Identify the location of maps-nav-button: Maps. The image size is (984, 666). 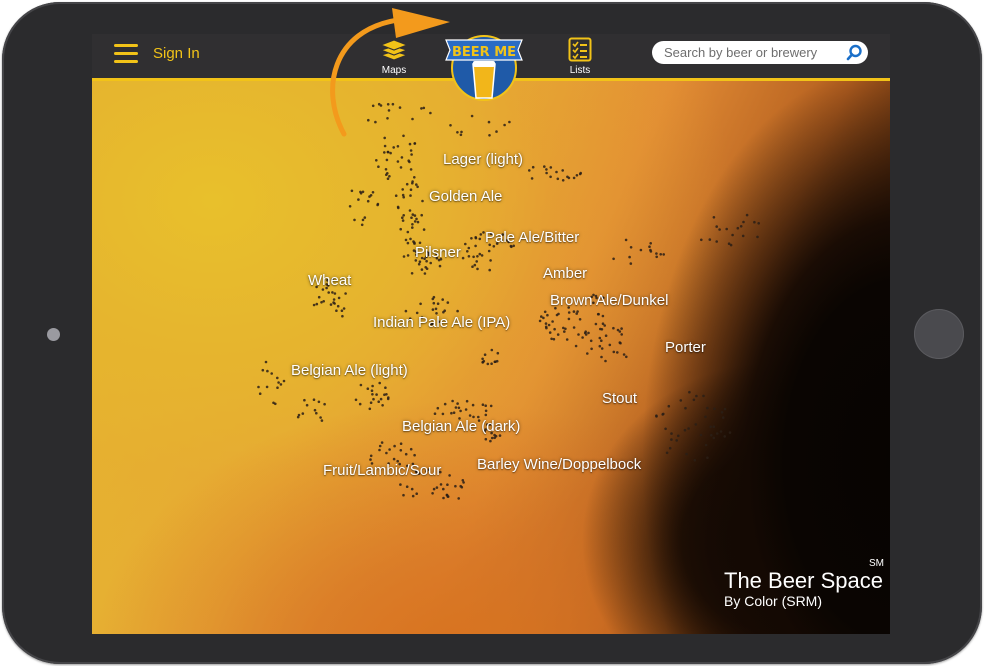
(394, 58).